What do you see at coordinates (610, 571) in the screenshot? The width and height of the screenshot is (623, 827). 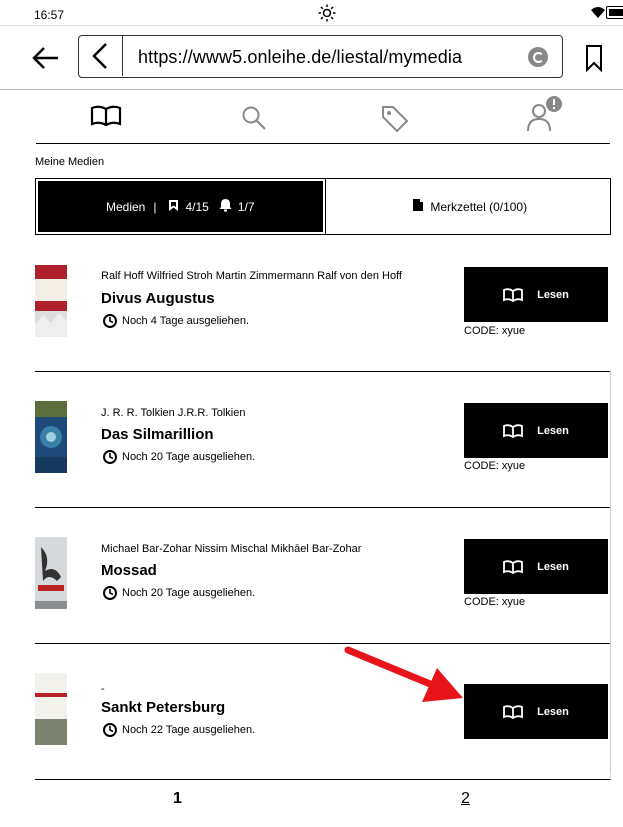 I see `scrollbar` at bounding box center [610, 571].